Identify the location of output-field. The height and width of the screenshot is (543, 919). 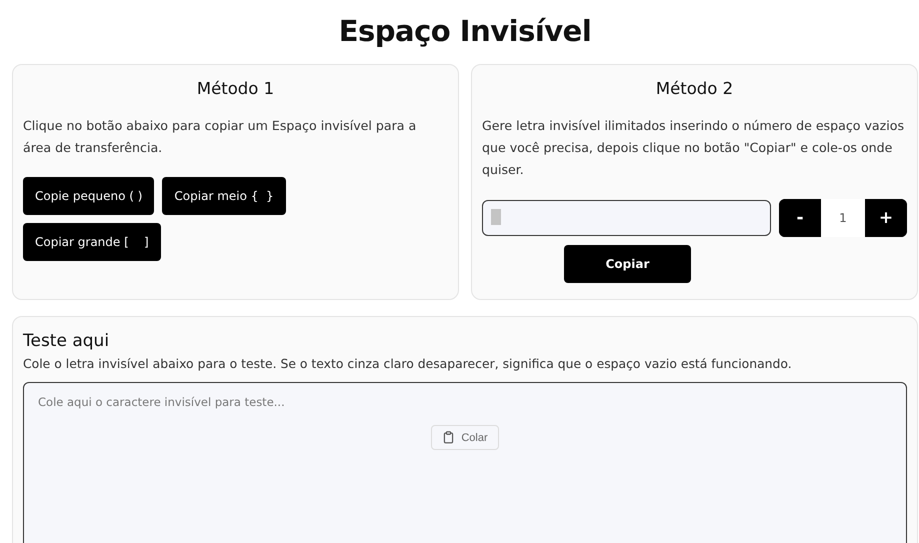
(626, 218).